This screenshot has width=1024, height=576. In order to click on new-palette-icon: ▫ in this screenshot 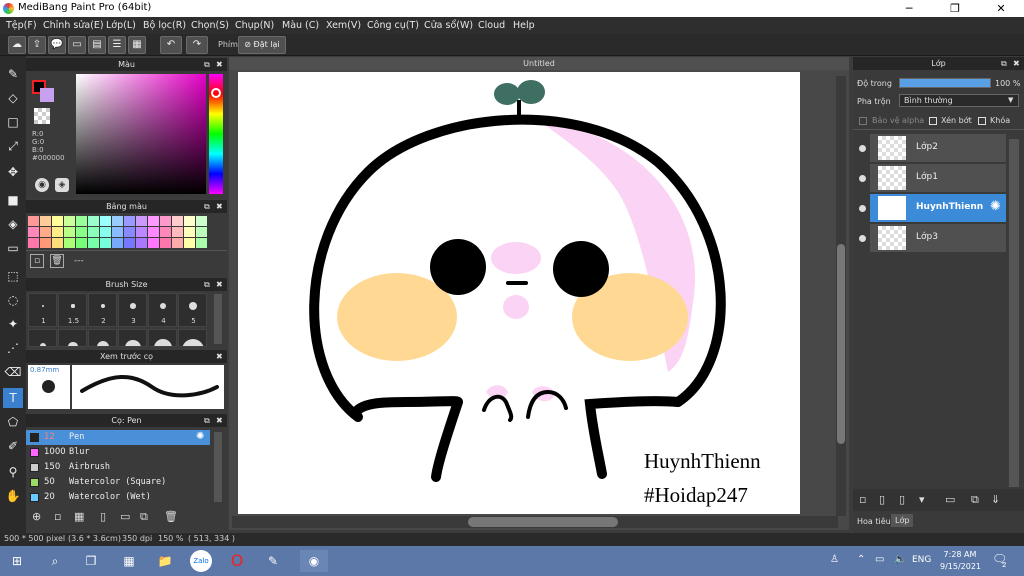, I will do `click(37, 261)`.